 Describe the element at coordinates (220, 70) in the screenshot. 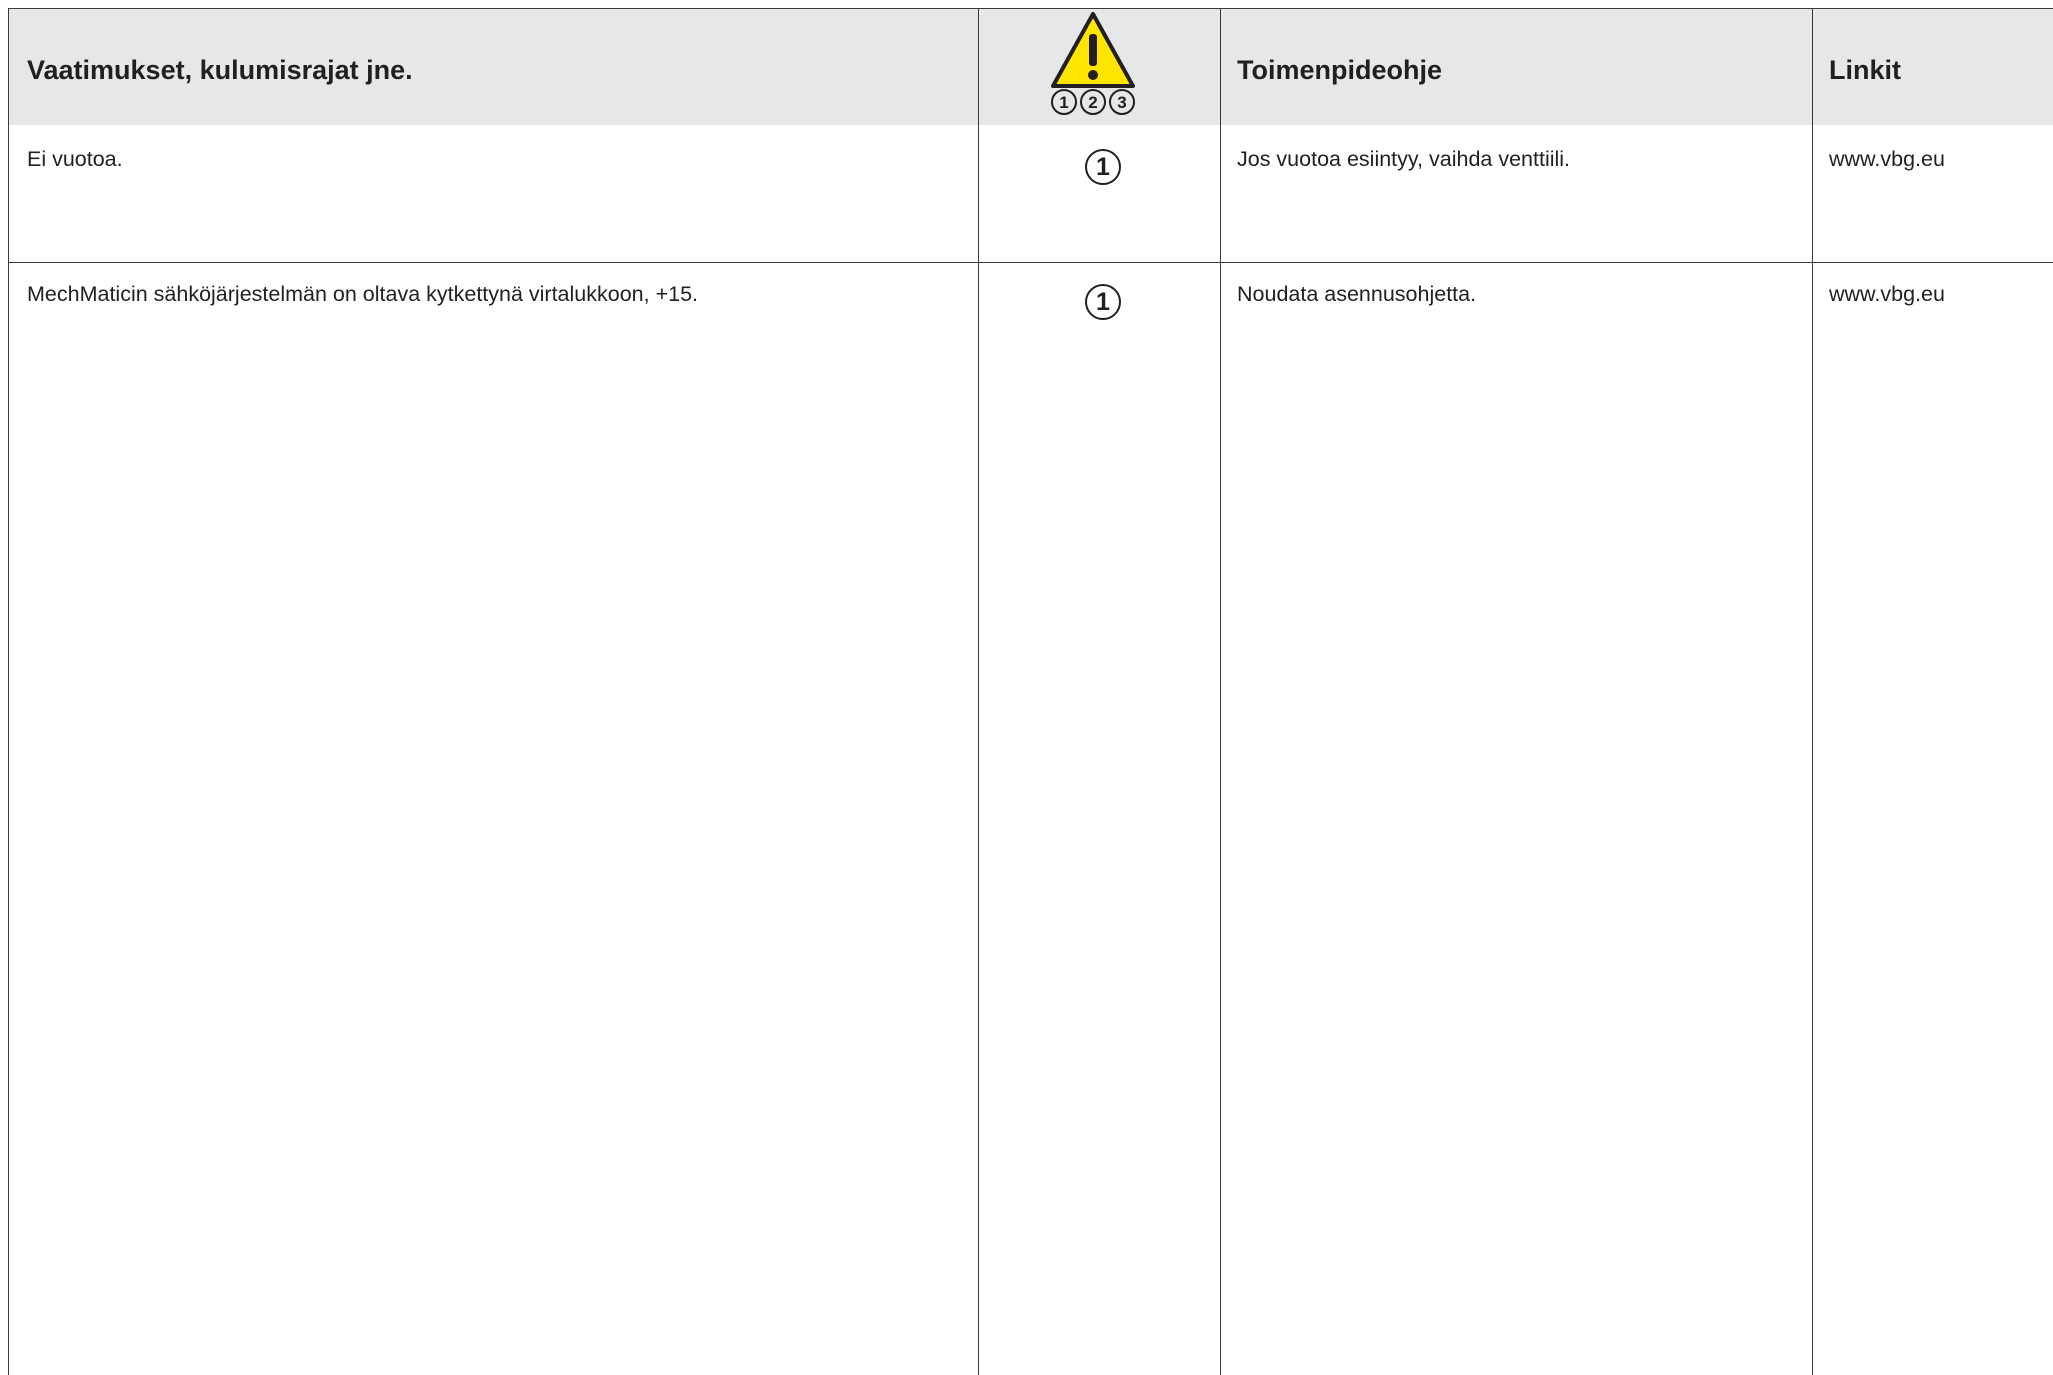

I see `header-requirements: Vaatimukset, kulumisrajat jne.` at that location.